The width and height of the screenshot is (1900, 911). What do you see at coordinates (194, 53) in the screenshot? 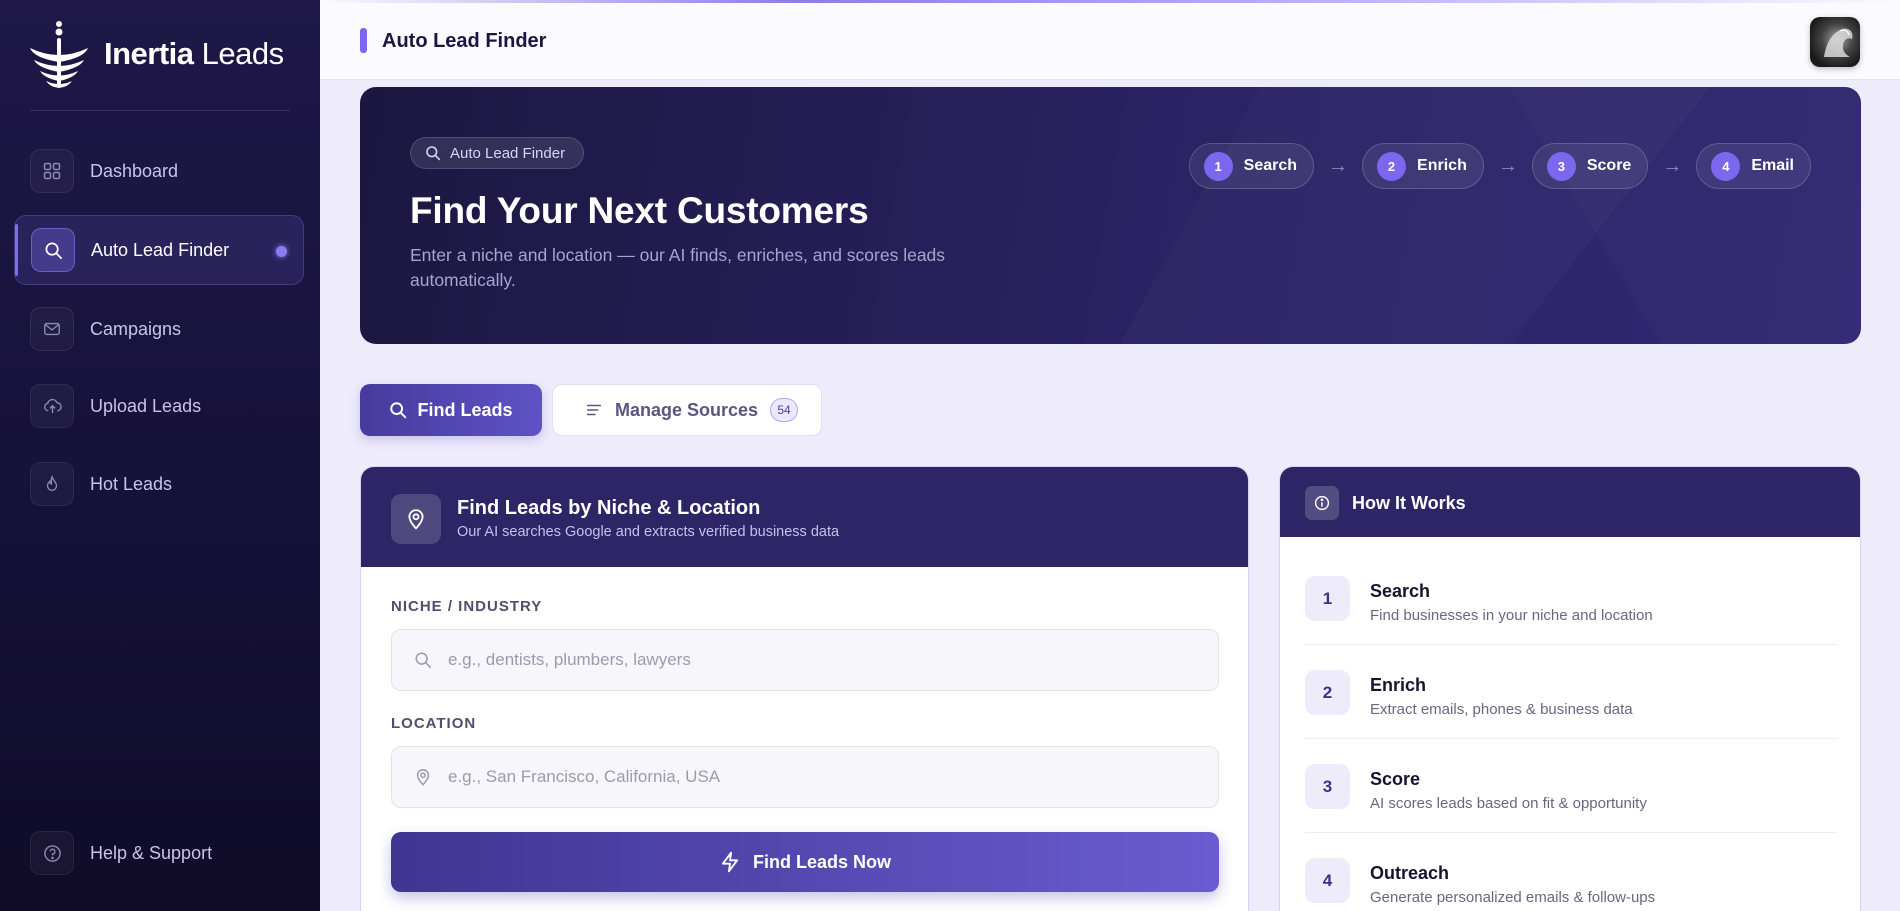
I see `brand-name: Inertia Leads` at bounding box center [194, 53].